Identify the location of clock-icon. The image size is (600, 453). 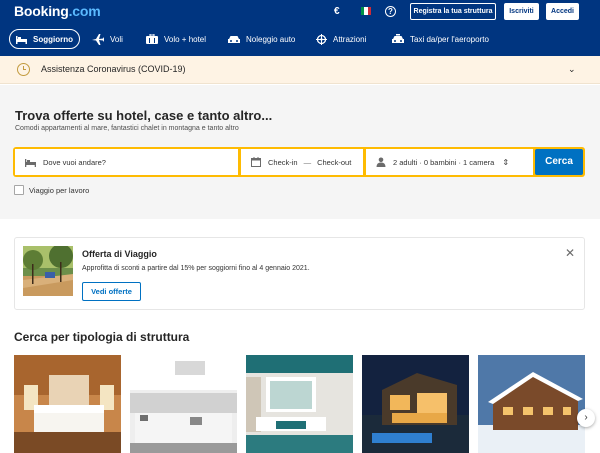
(23, 69).